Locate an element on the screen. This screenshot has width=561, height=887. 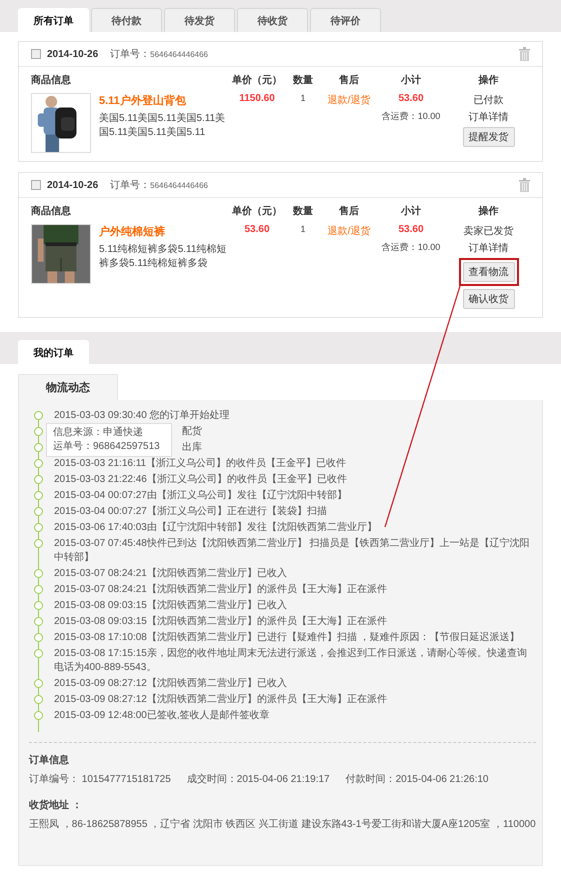
order-tab: 待收货 is located at coordinates (272, 20).